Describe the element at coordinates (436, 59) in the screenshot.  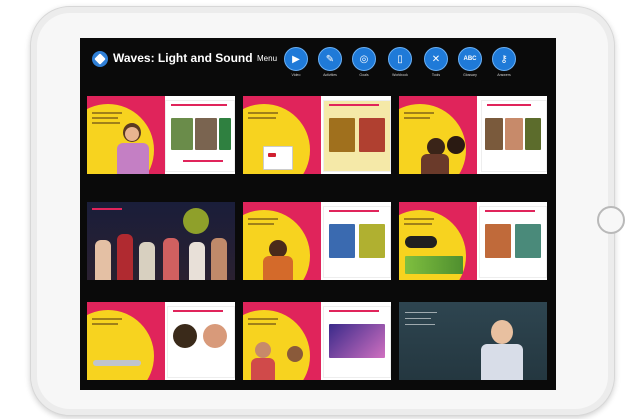
I see `tools-icon: ✕` at that location.